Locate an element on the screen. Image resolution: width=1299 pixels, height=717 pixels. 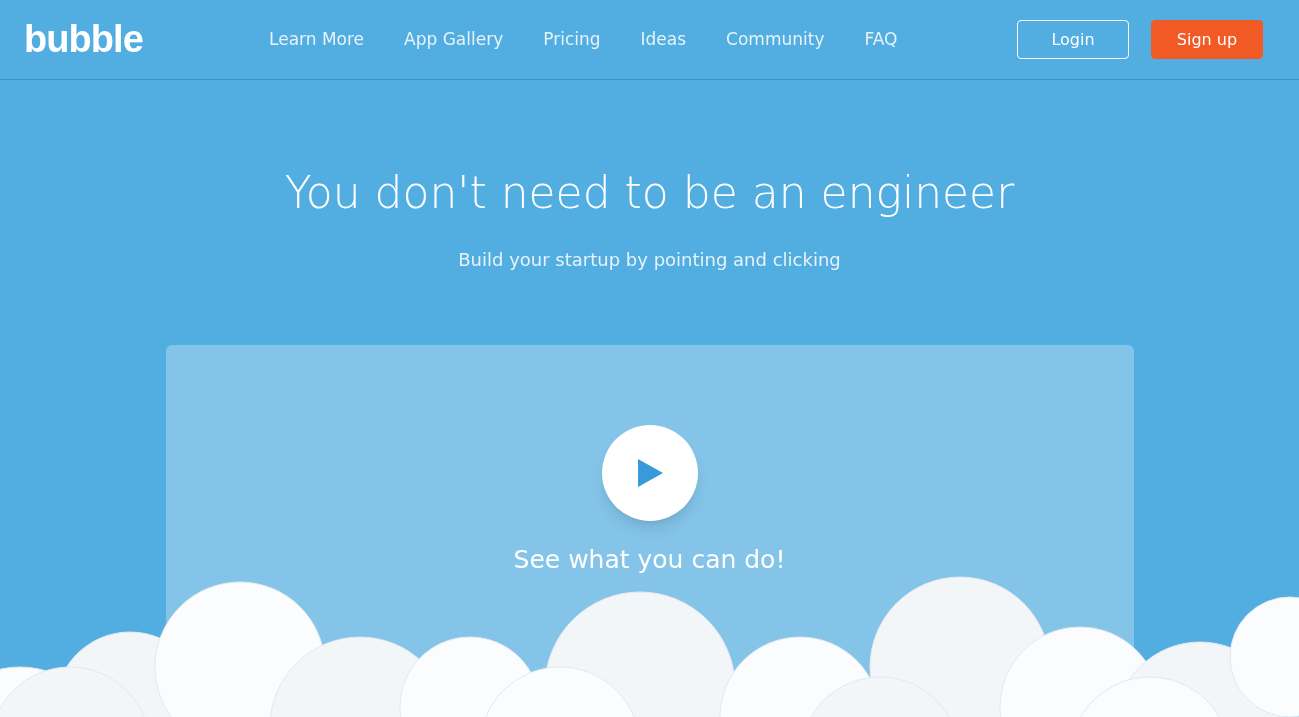
nav-link: Learn More is located at coordinates (317, 39).